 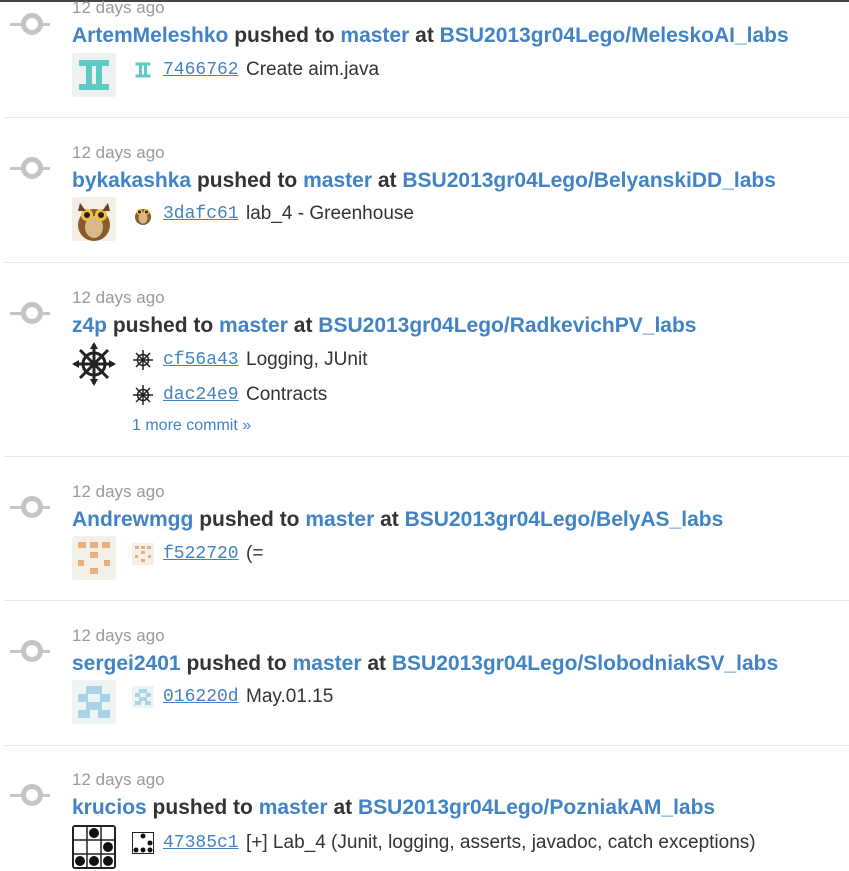 What do you see at coordinates (201, 360) in the screenshot?
I see `commit-sha-link: cf56a43` at bounding box center [201, 360].